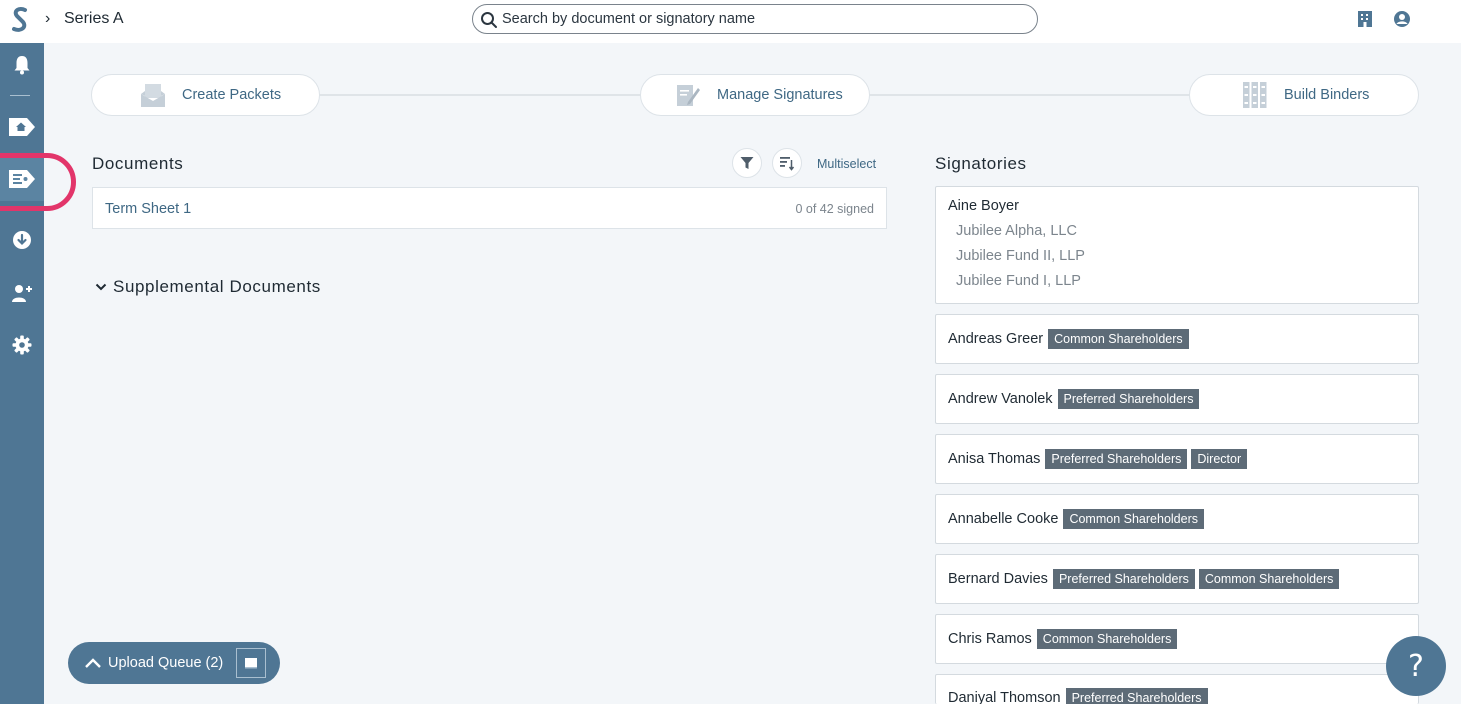  I want to click on signatory-card: Chris Ramos Common Shareholders, so click(1177, 639).